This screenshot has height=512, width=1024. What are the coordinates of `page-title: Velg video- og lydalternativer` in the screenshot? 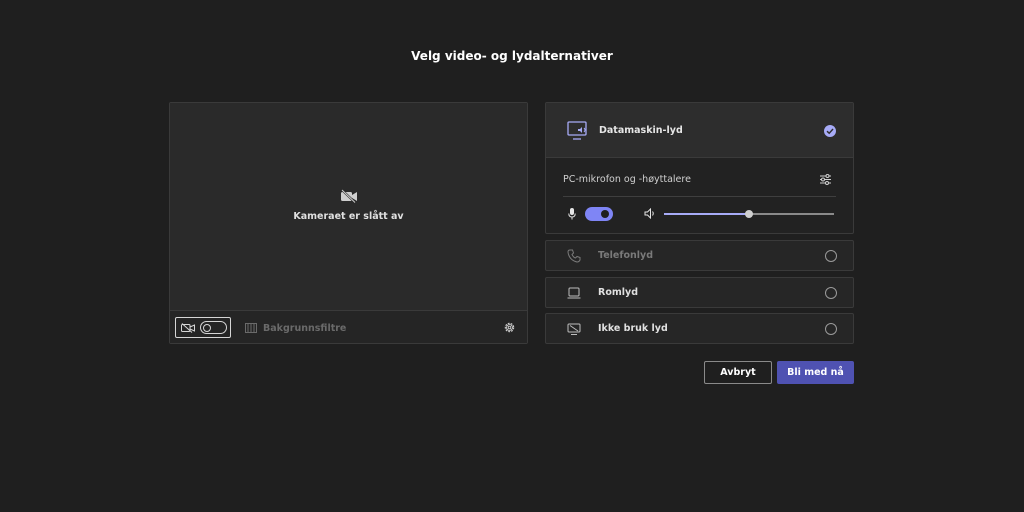 It's located at (512, 56).